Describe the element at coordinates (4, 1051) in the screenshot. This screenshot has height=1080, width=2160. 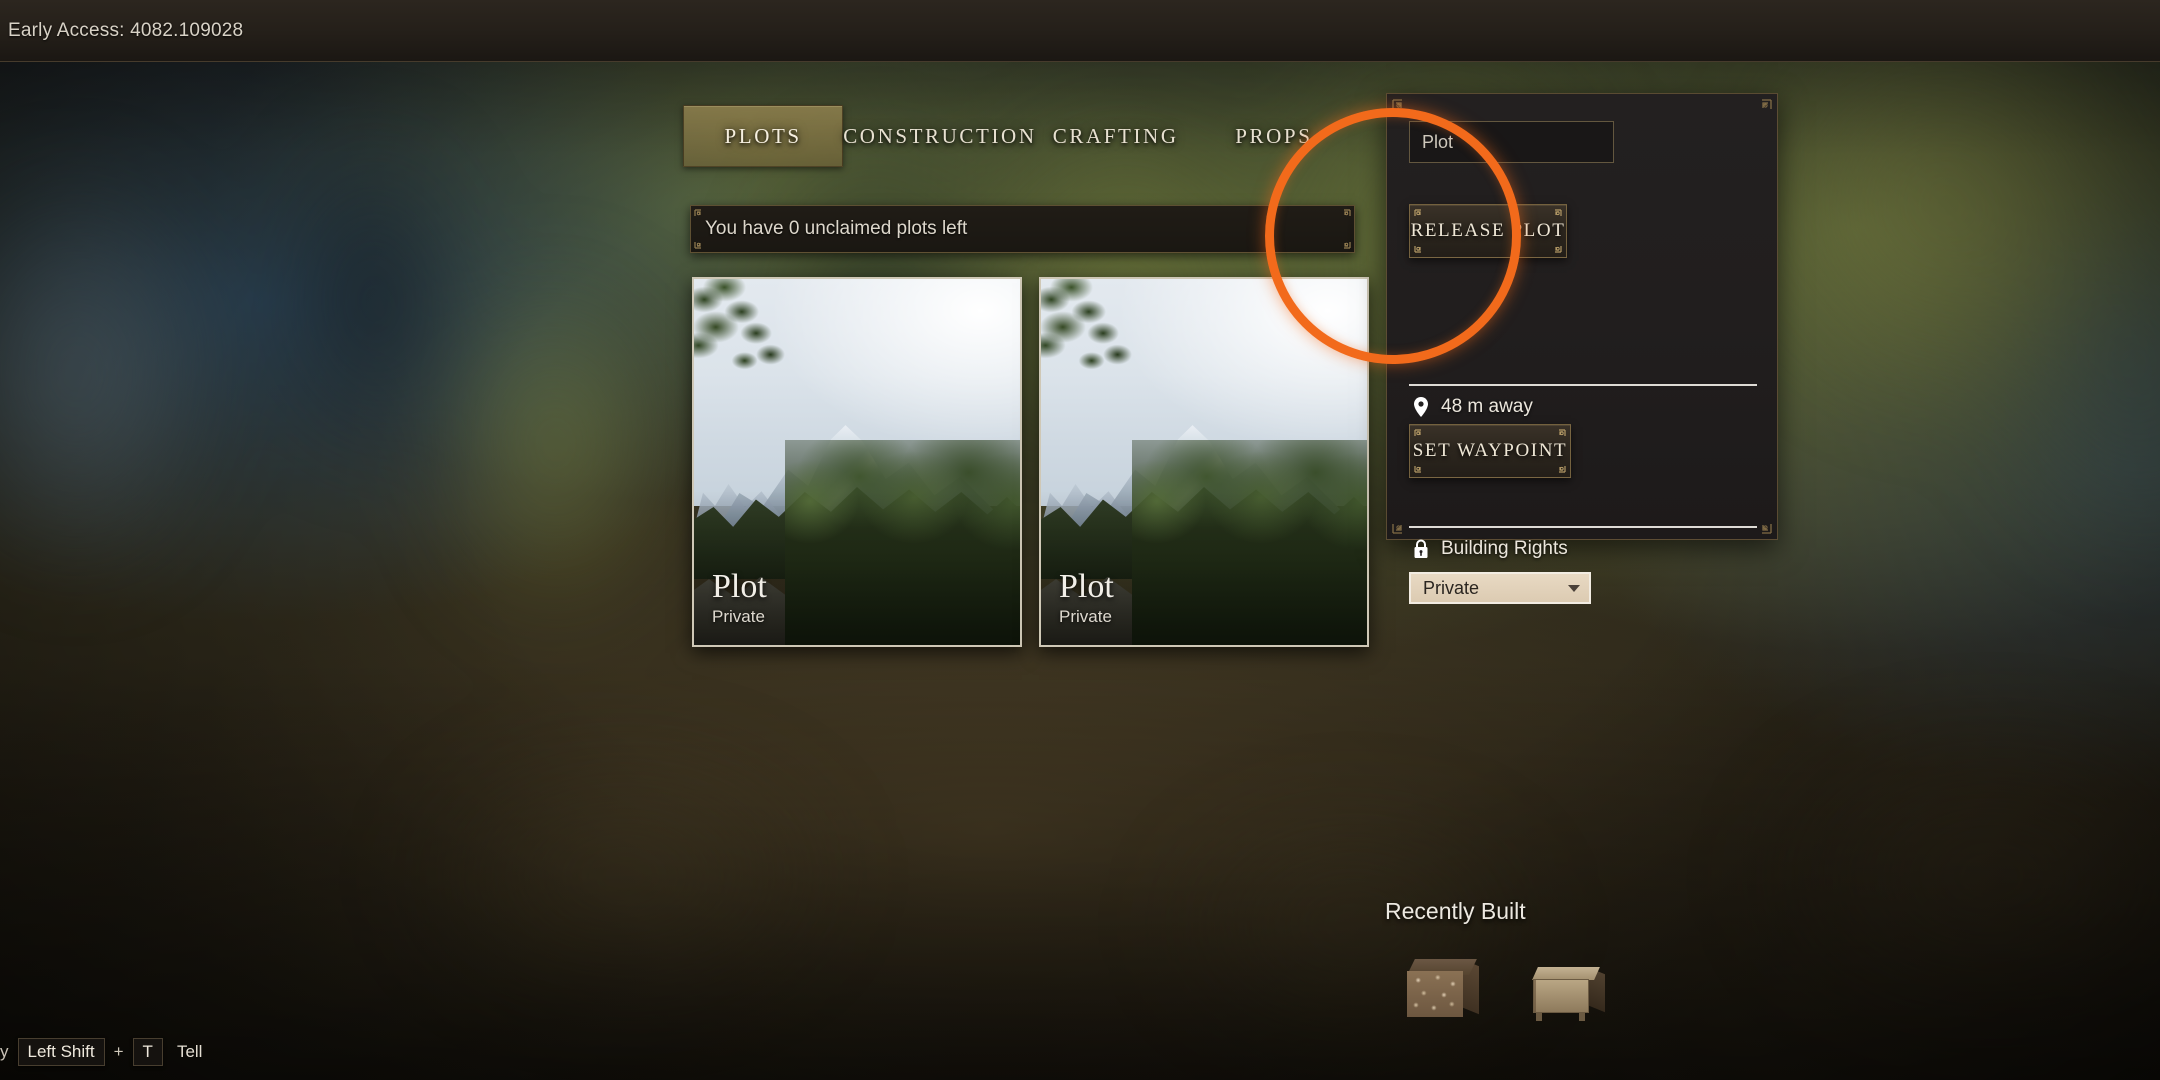
I see `hint-prefix-text: y` at that location.